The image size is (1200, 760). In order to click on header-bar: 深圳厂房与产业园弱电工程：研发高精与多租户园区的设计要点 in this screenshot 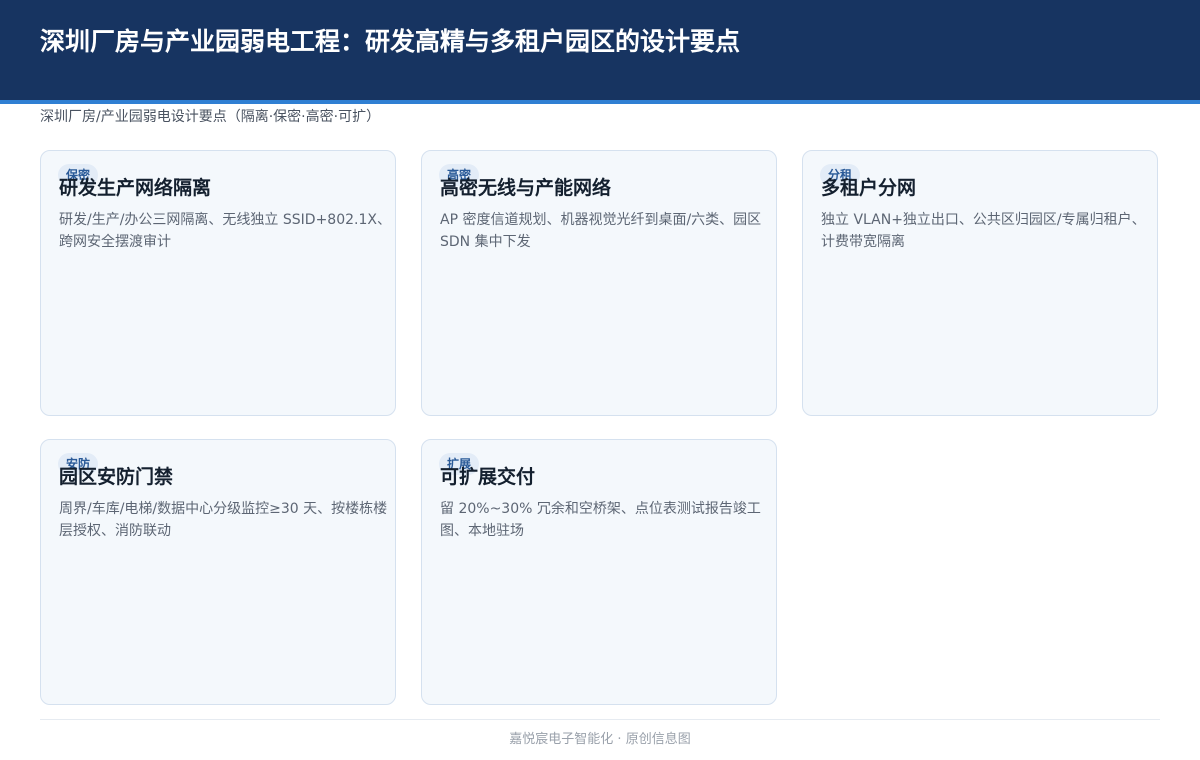, I will do `click(600, 52)`.